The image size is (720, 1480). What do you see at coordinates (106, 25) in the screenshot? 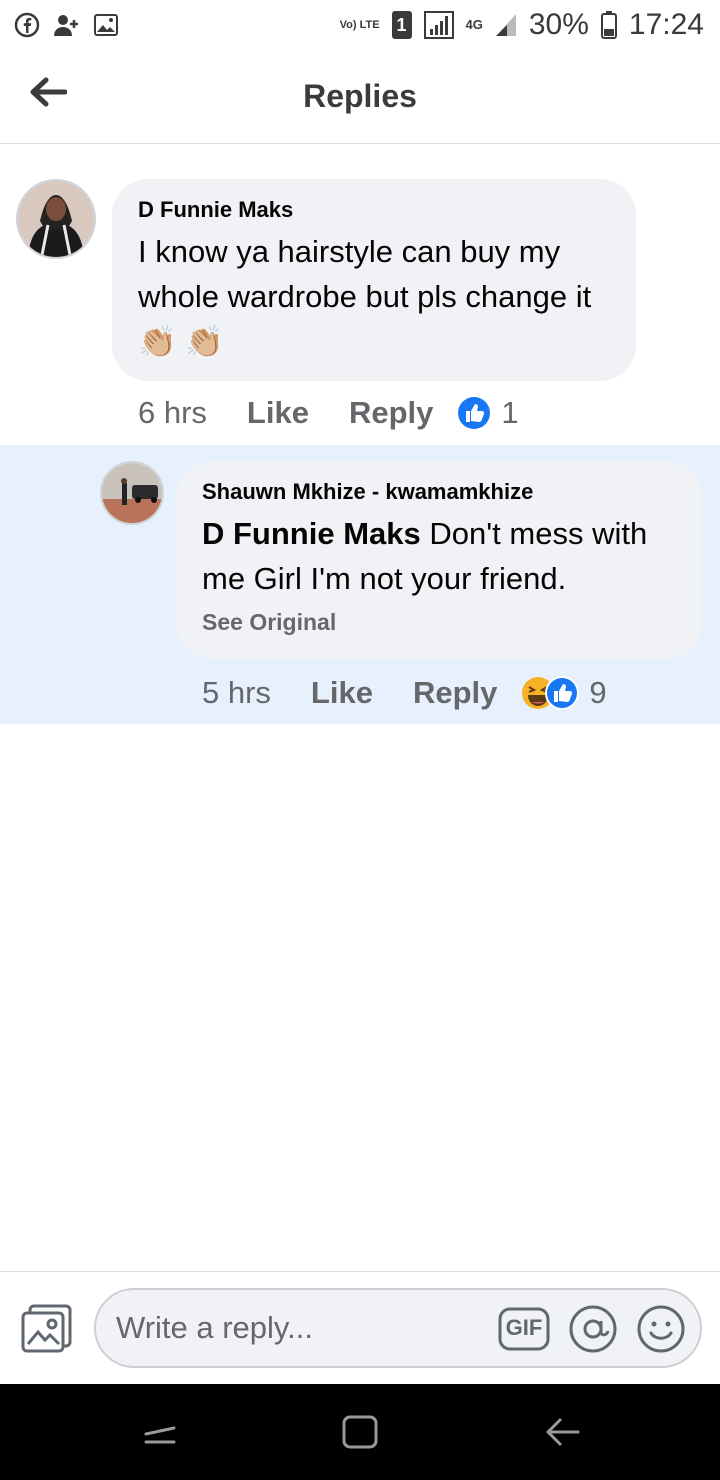
I see `gallery-notification-icon` at bounding box center [106, 25].